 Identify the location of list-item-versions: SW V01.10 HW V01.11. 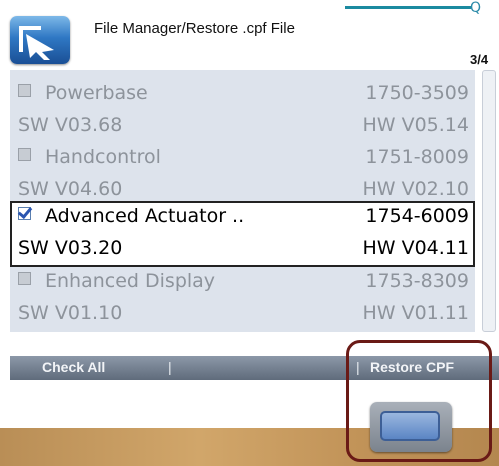
(242, 314).